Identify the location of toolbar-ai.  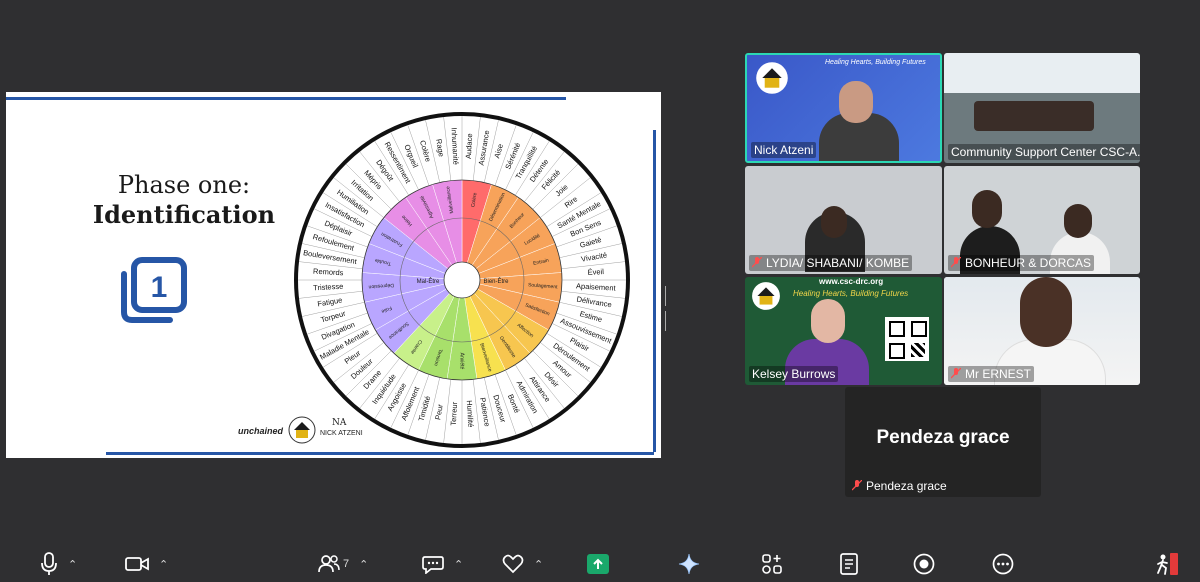
(689, 564).